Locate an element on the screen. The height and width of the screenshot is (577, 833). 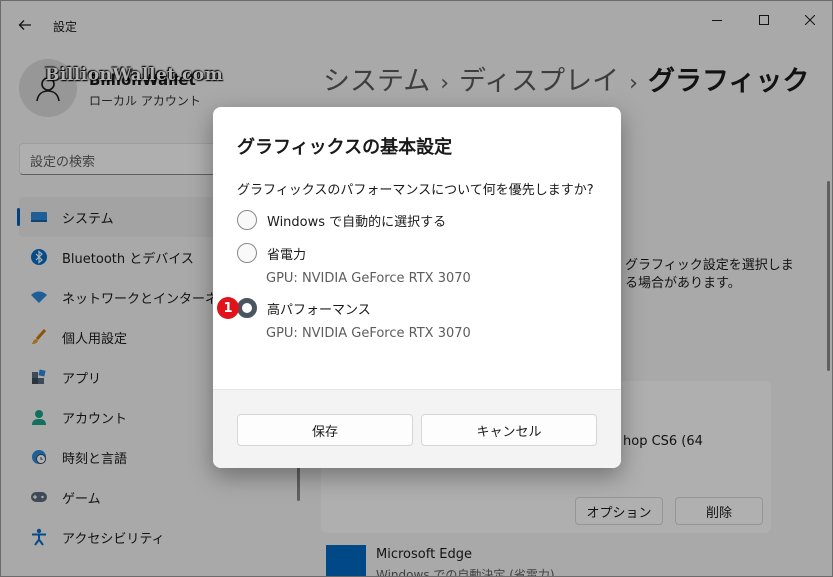
radio-option-power-saving: 省電力 is located at coordinates (271, 253).